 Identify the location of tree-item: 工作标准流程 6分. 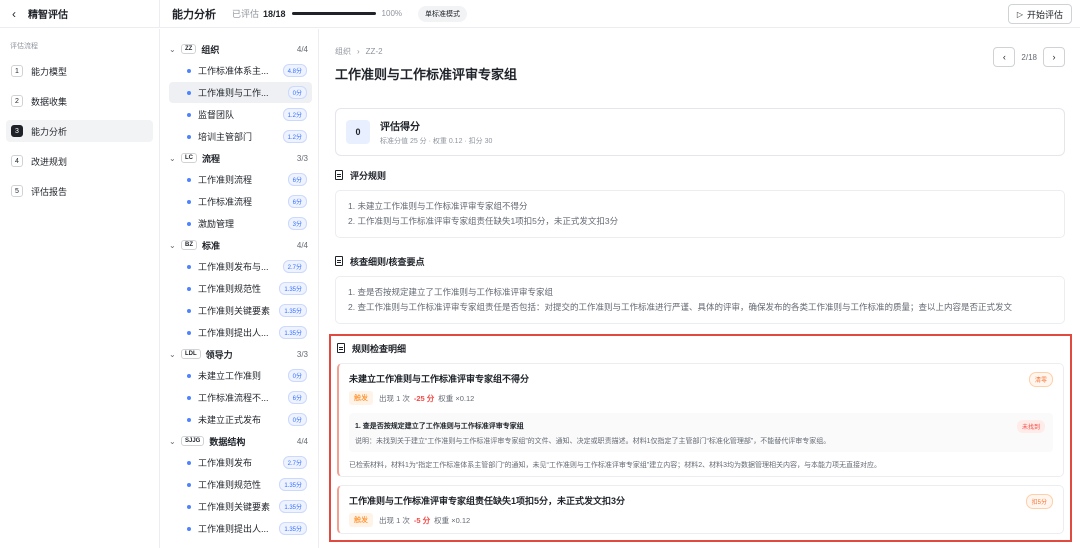
(240, 201).